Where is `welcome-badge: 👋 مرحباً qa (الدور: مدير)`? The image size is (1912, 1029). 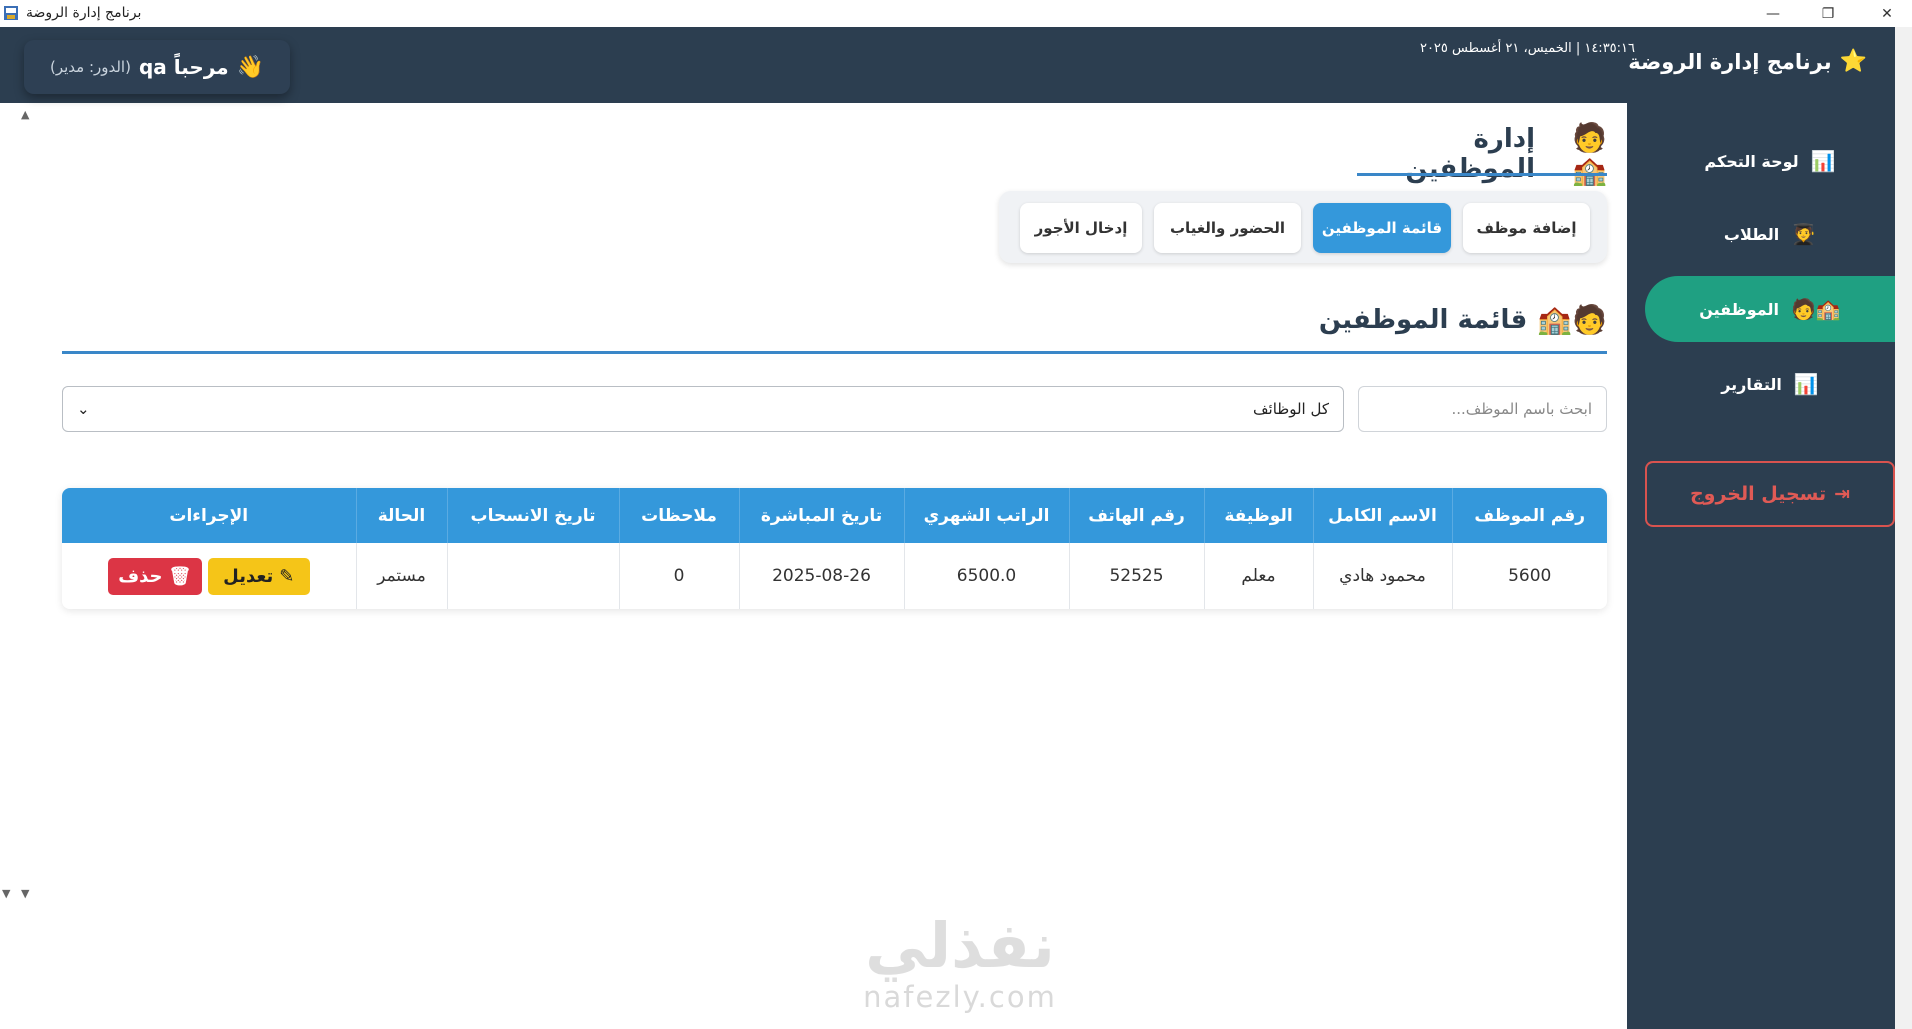
welcome-badge: 👋 مرحباً qa (الدور: مدير) is located at coordinates (157, 67).